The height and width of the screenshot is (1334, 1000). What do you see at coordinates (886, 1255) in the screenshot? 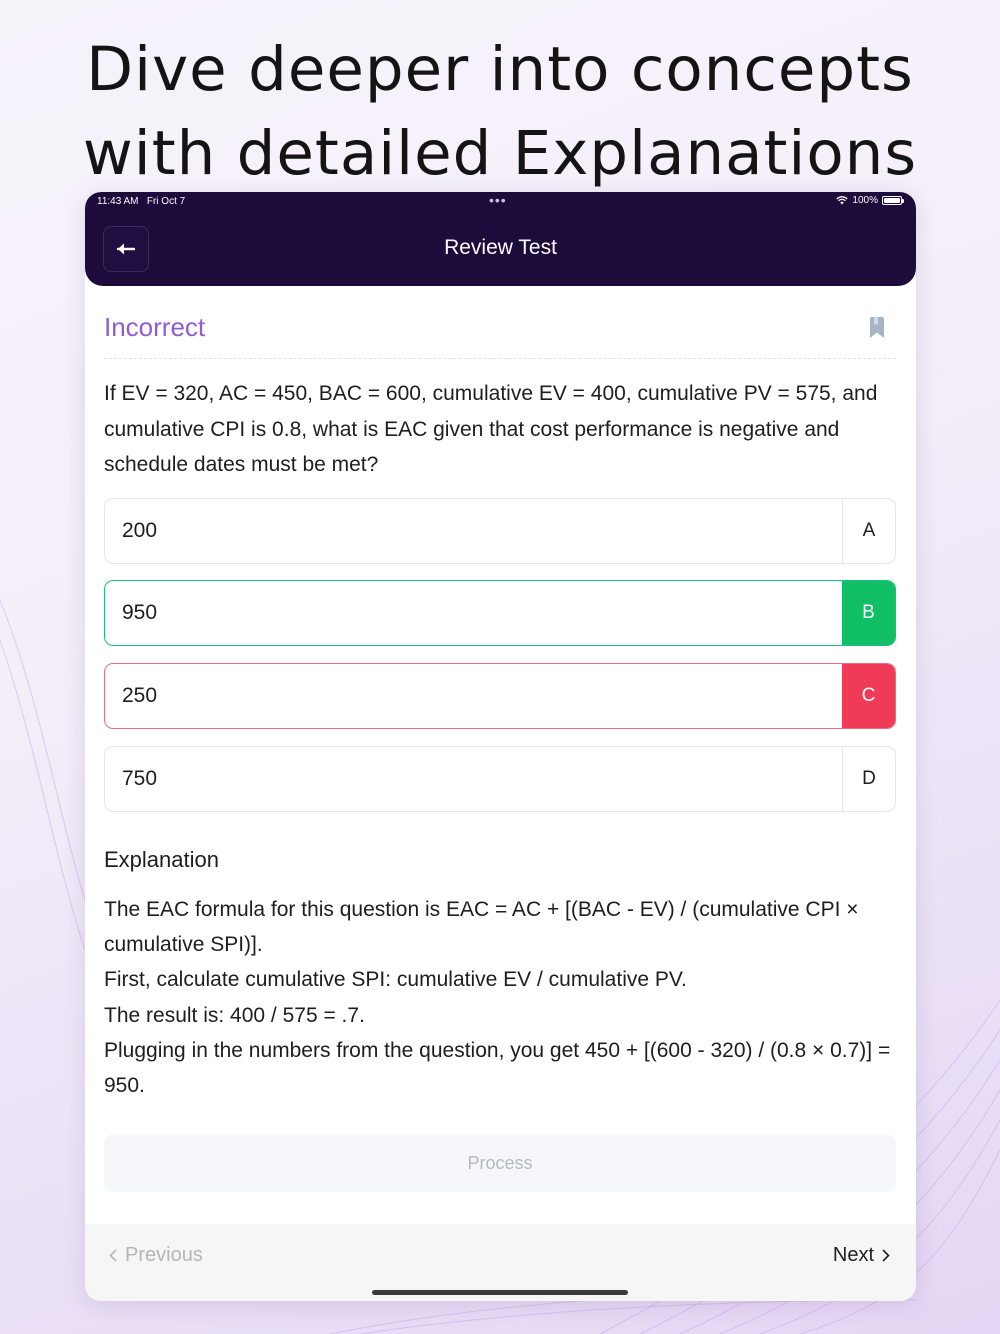
I see `chevron-right-icon` at bounding box center [886, 1255].